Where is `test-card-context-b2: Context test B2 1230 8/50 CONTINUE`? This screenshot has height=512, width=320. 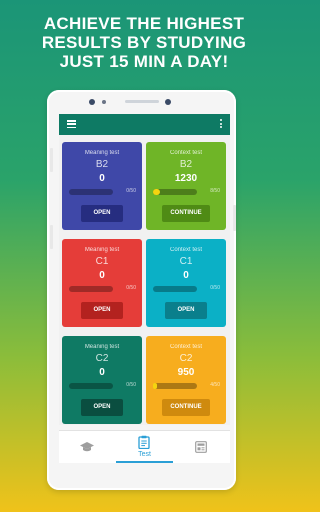 test-card-context-b2: Context test B2 1230 8/50 CONTINUE is located at coordinates (186, 186).